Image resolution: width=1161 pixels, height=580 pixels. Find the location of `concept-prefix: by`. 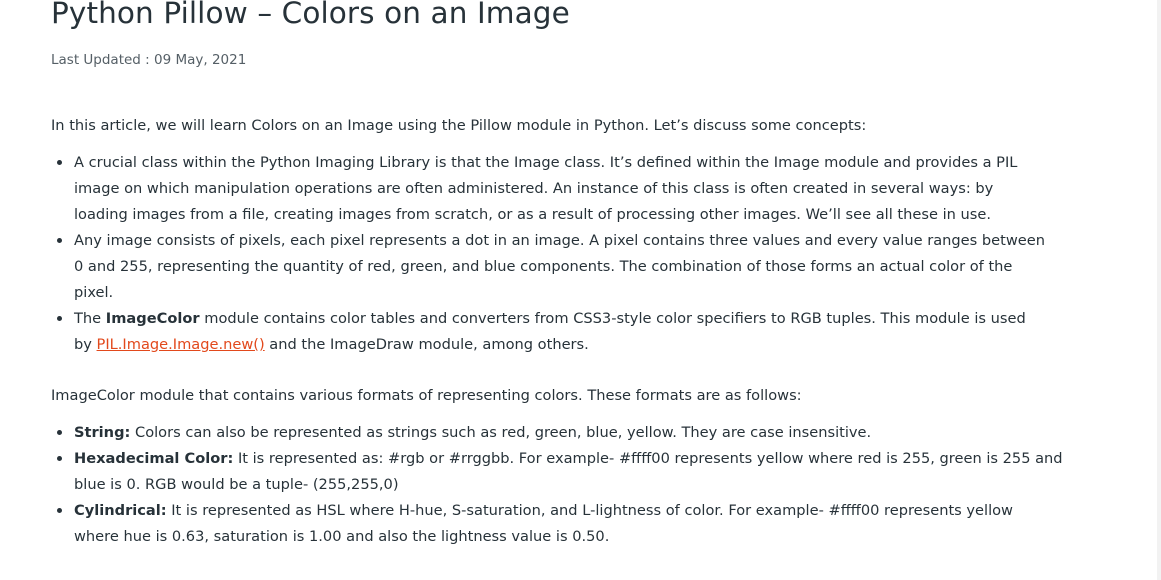

concept-prefix: by is located at coordinates (85, 344).